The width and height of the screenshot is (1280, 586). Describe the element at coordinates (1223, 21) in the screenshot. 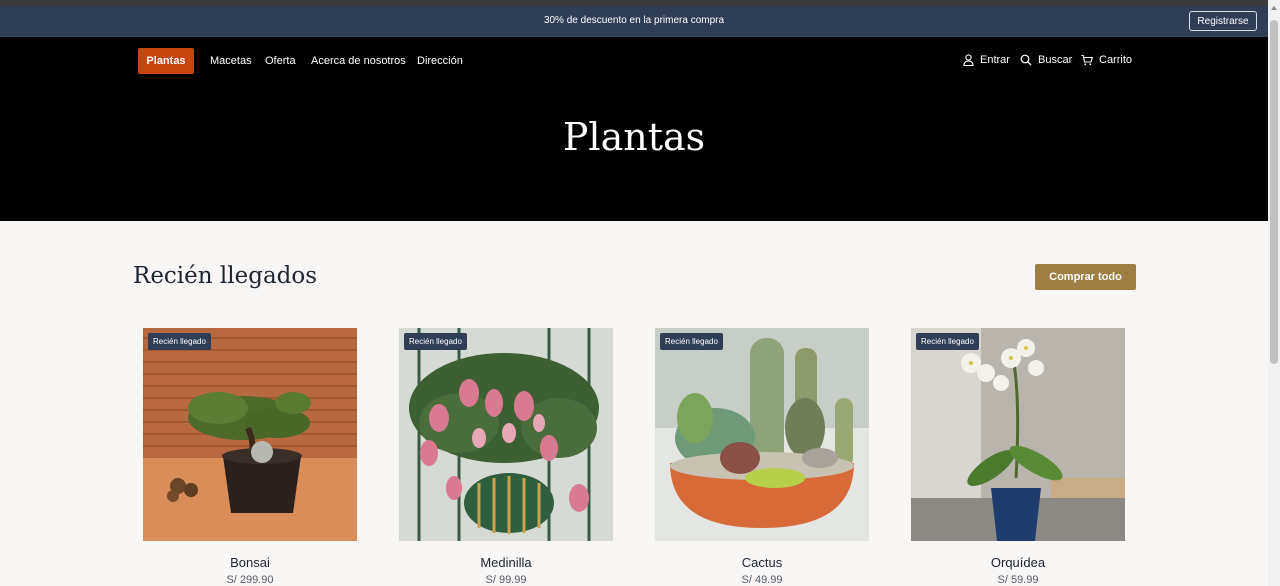

I see `register-button: Registrarse` at that location.